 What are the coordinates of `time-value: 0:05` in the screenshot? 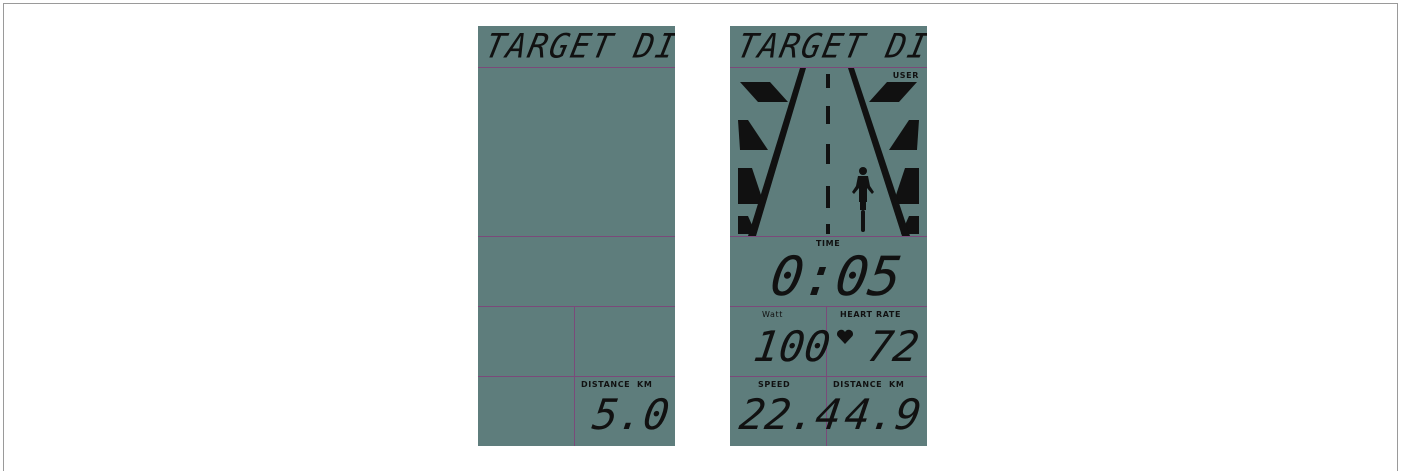 It's located at (836, 276).